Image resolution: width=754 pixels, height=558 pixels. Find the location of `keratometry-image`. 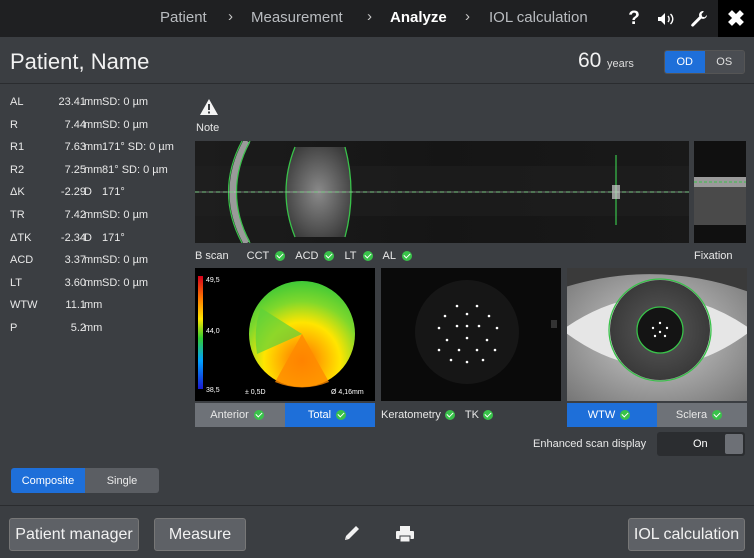

keratometry-image is located at coordinates (471, 334).